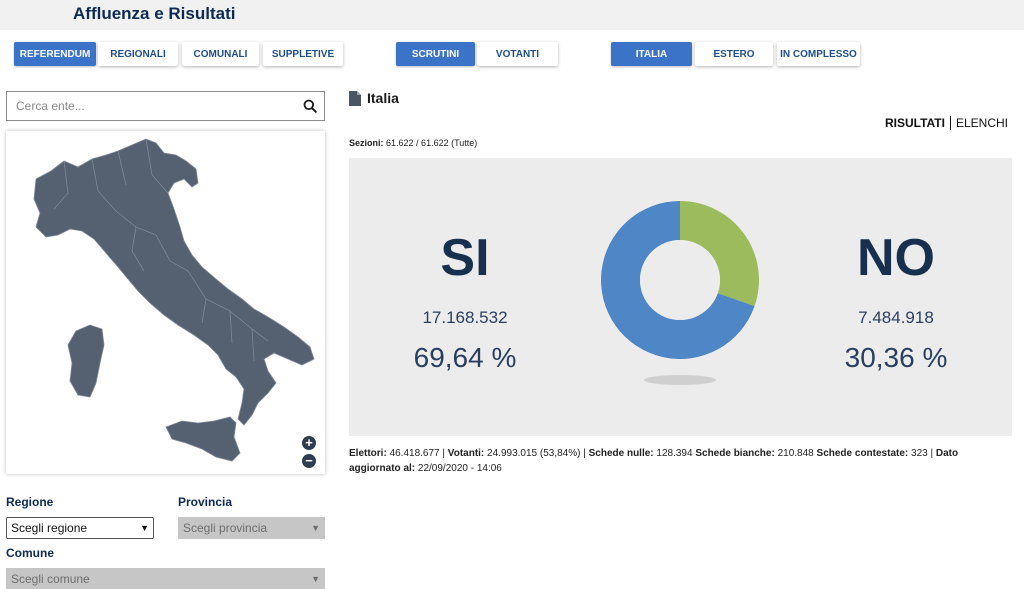 This screenshot has width=1024, height=589. What do you see at coordinates (795, 453) in the screenshot?
I see `bianche-value: 210.848` at bounding box center [795, 453].